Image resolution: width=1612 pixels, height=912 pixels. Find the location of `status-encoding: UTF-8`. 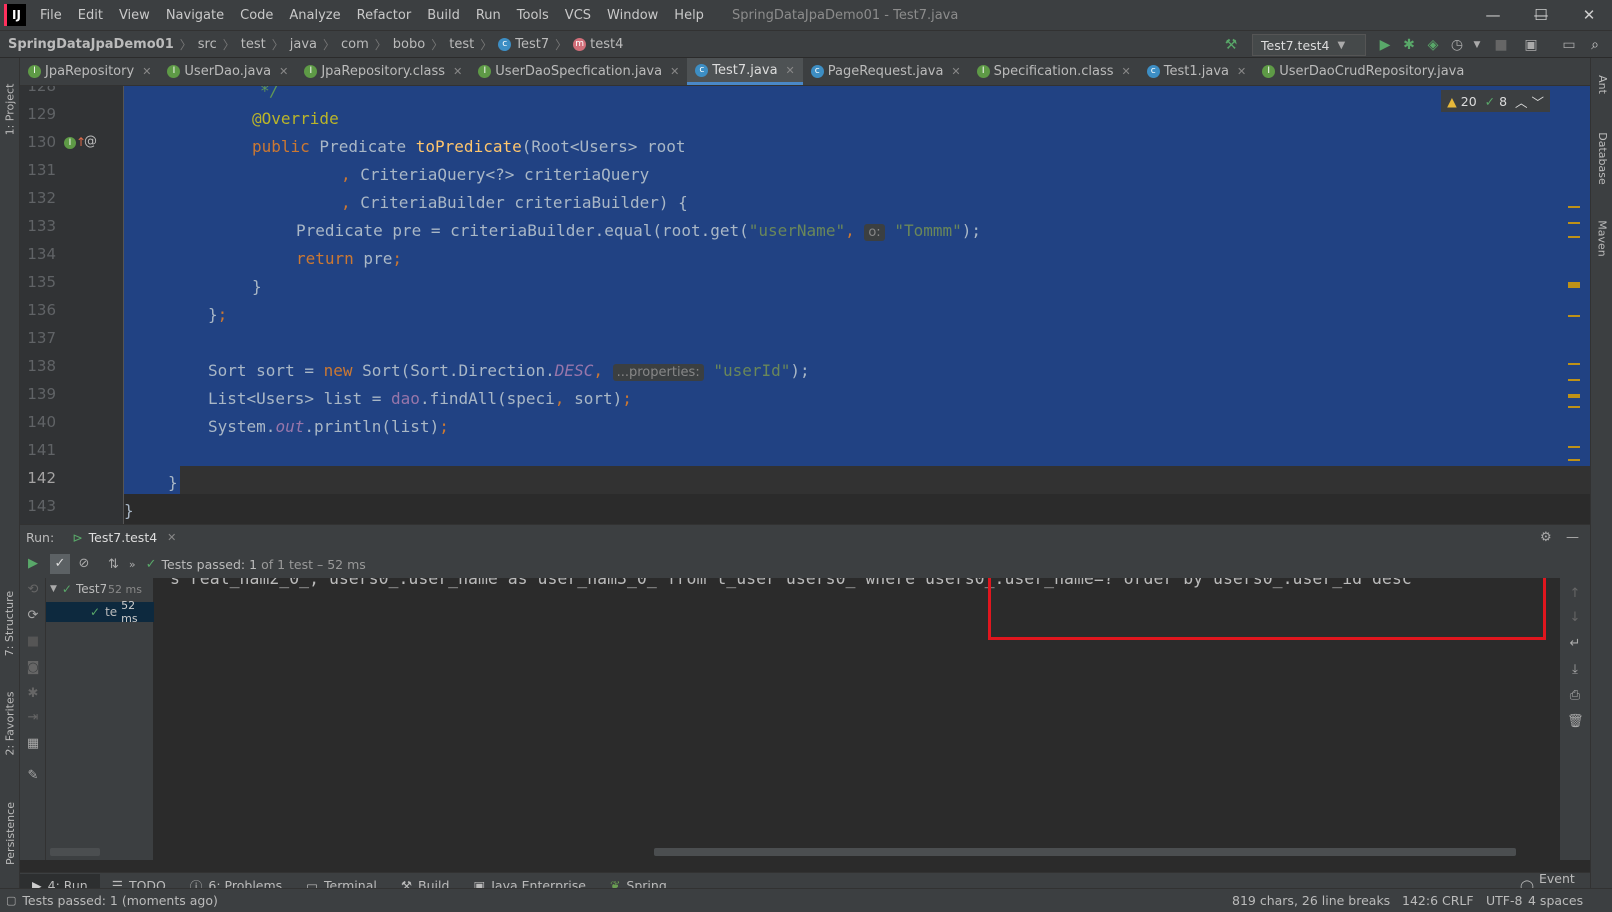

status-encoding: UTF-8 is located at coordinates (1504, 900).